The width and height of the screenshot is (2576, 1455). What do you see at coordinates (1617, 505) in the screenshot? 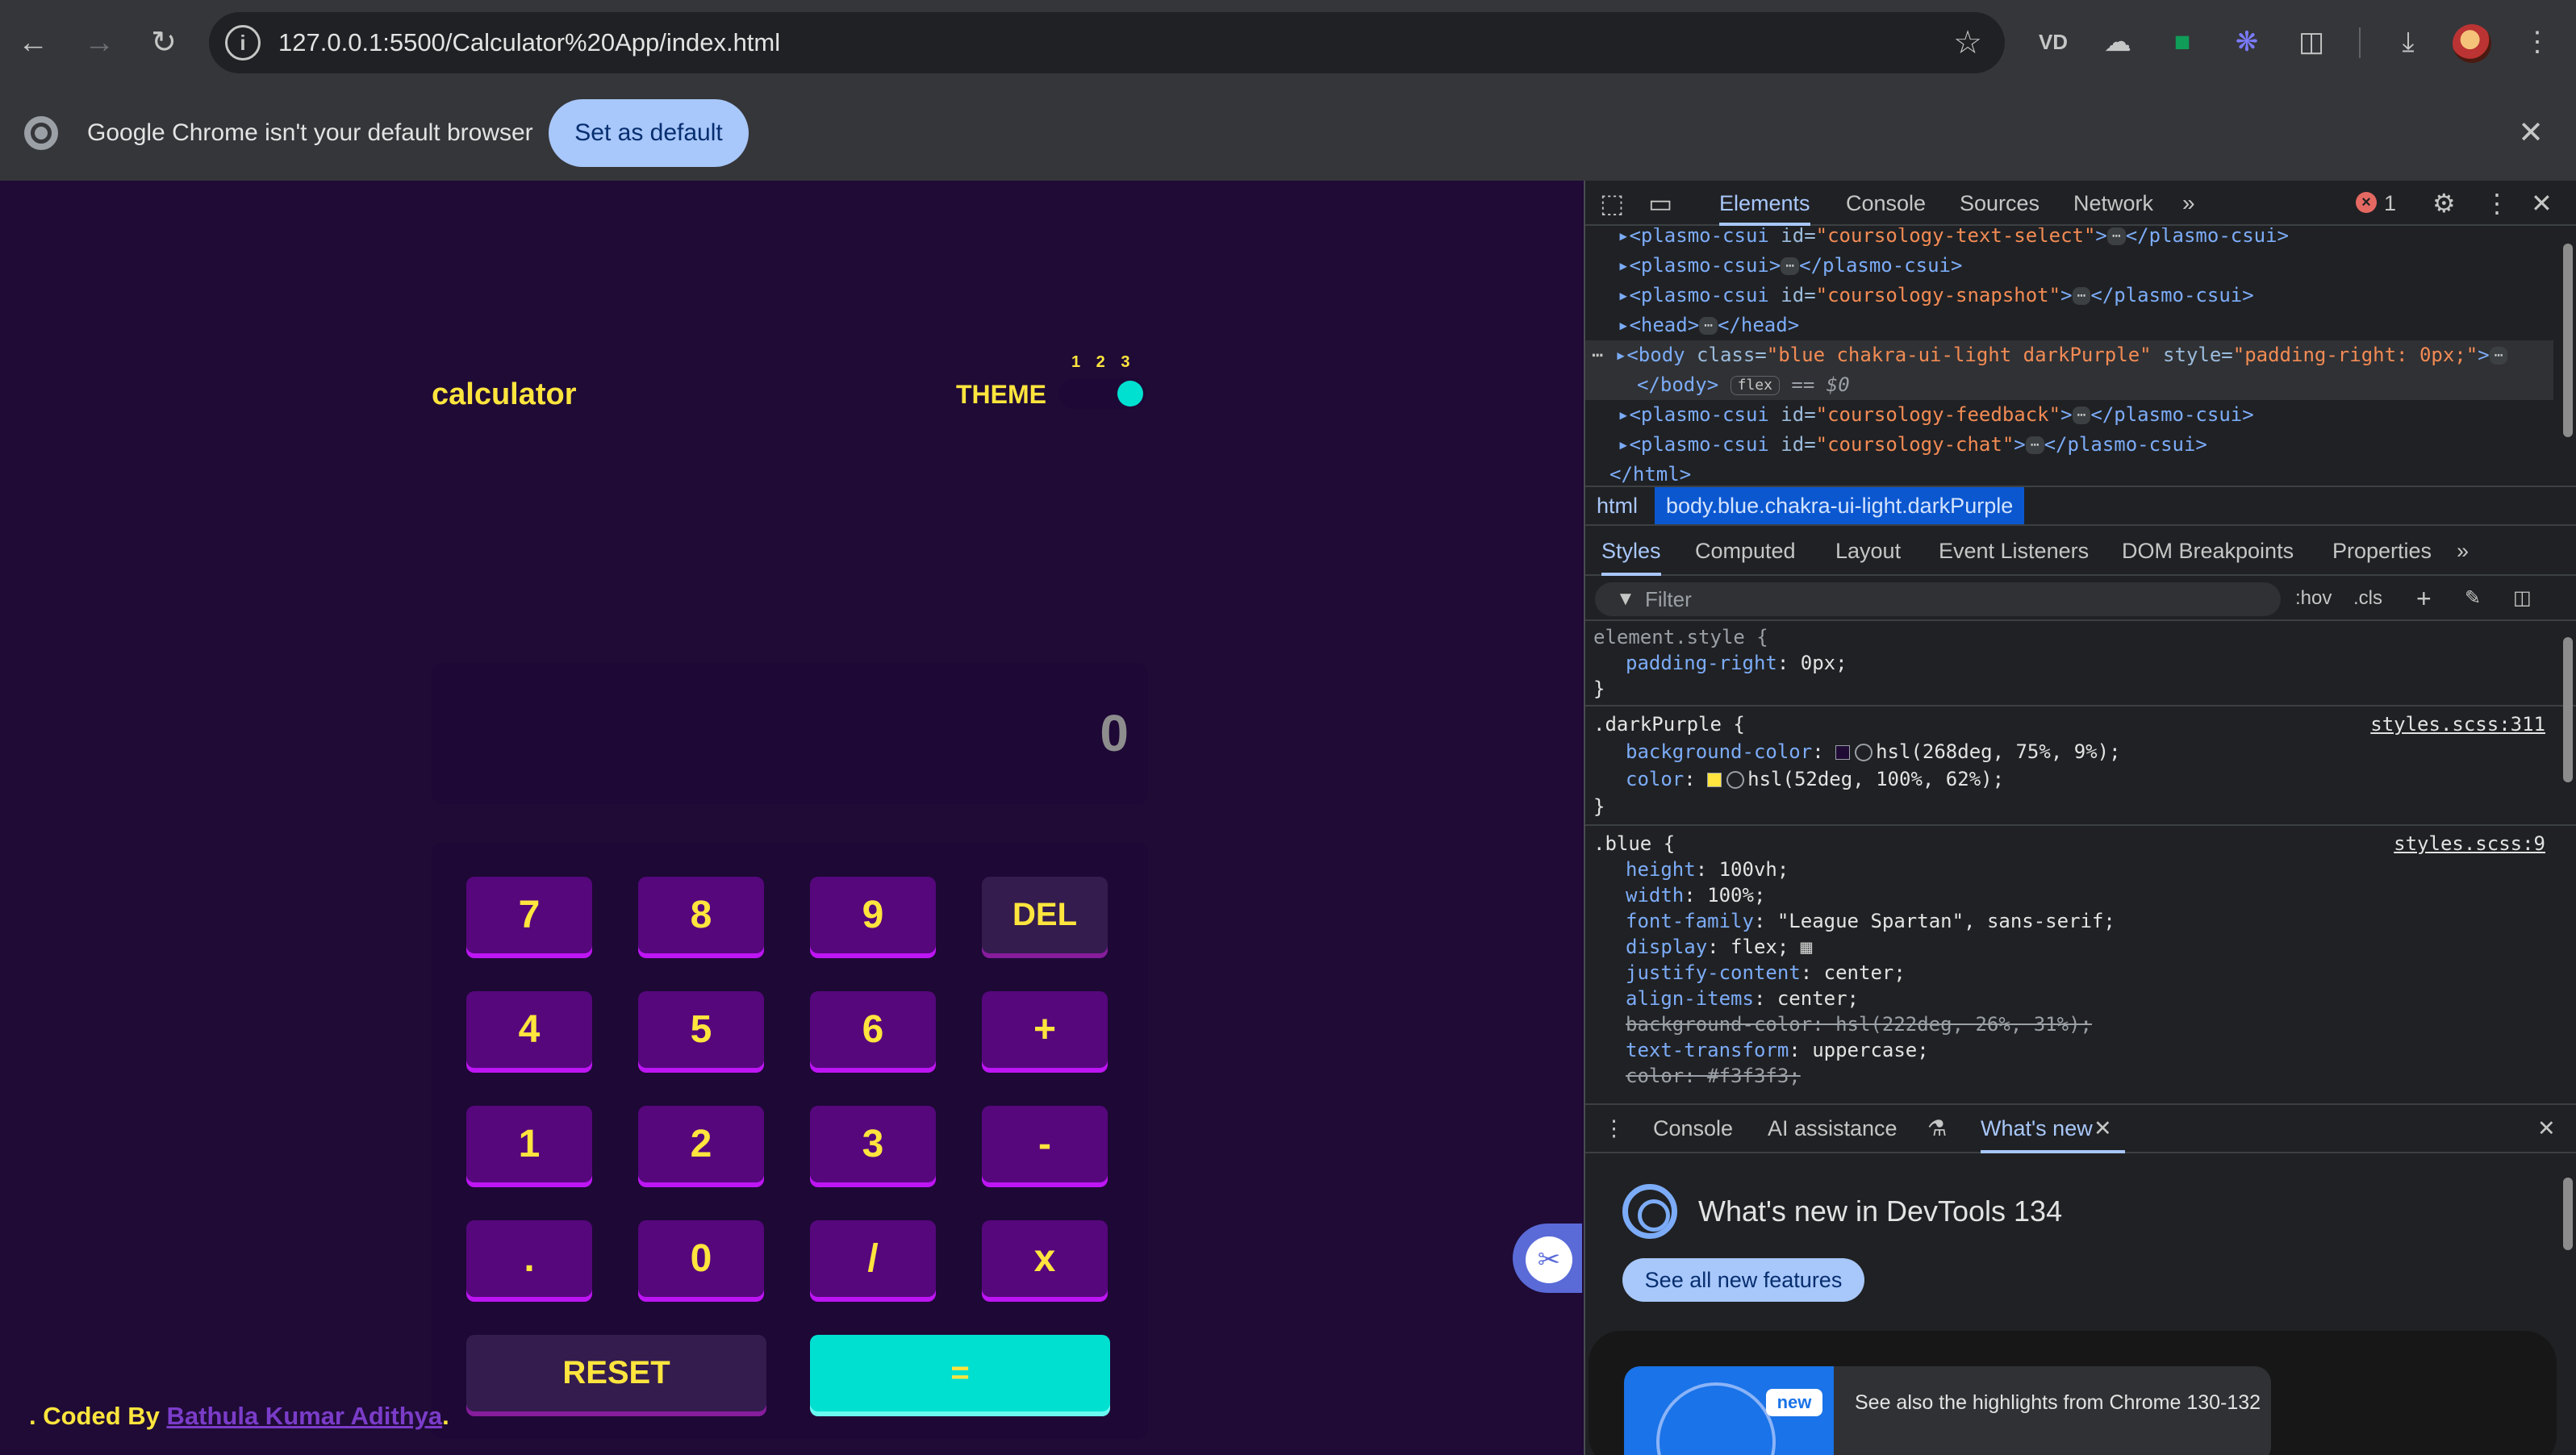
I see `breadcrumb-html: html` at bounding box center [1617, 505].